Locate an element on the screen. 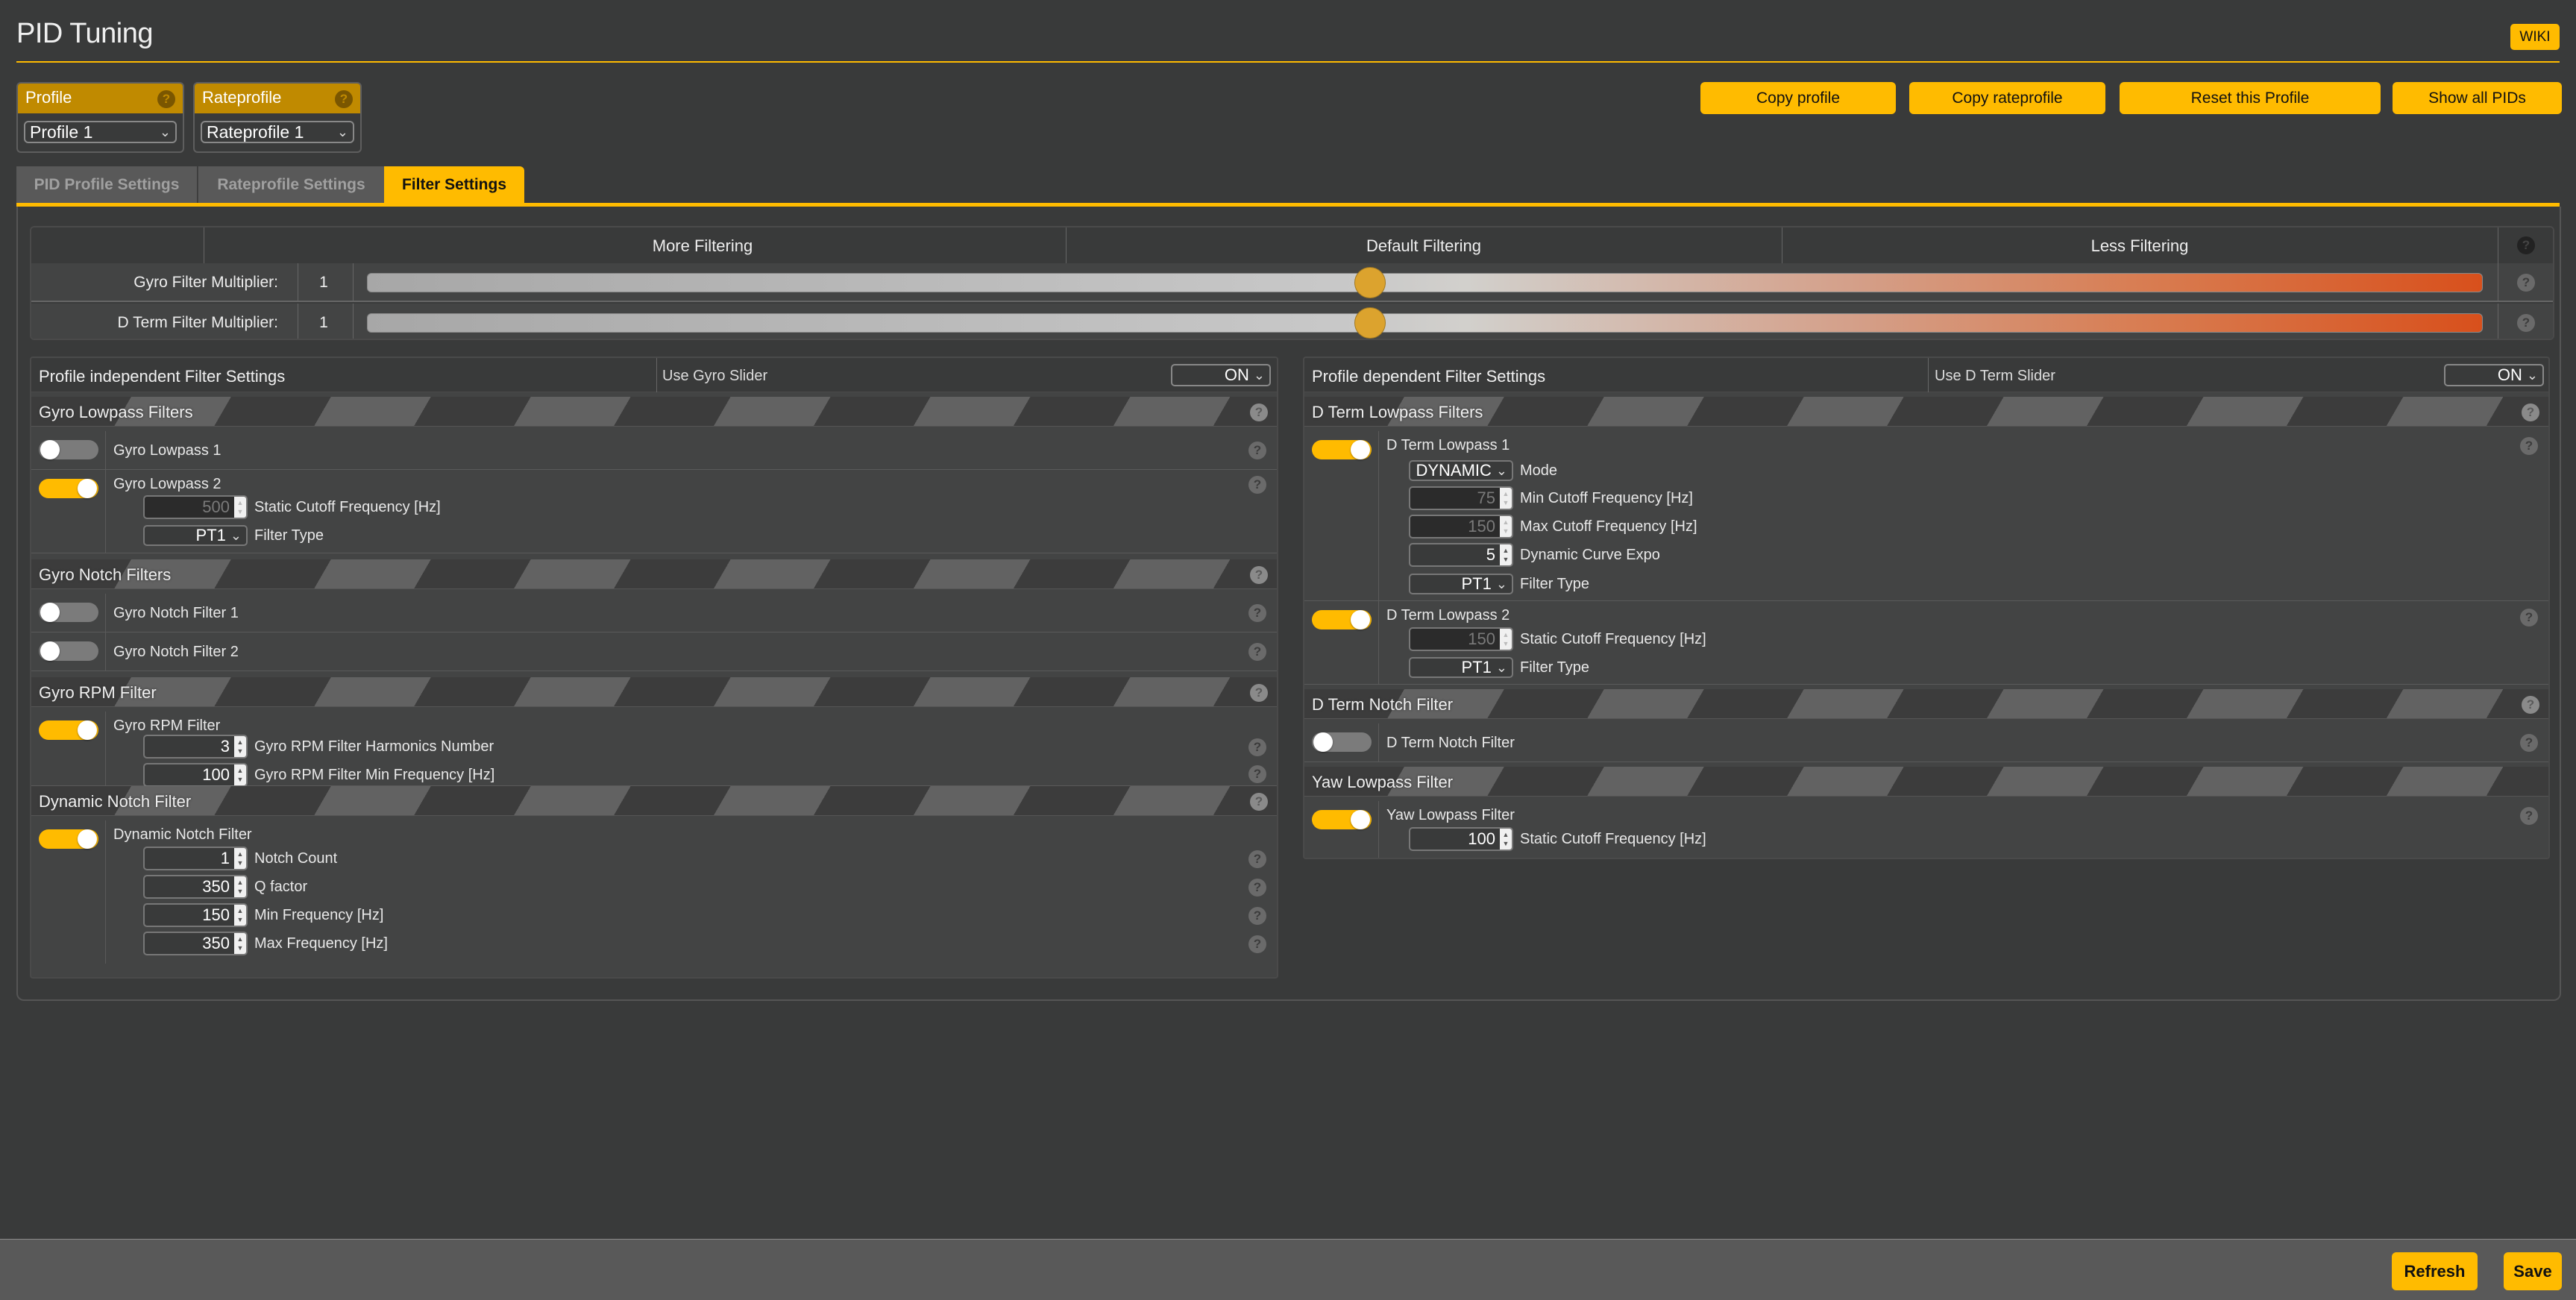 This screenshot has height=1300, width=2576. dterm-lowpass-1-type-select: PT1 ⌄ is located at coordinates (1461, 584).